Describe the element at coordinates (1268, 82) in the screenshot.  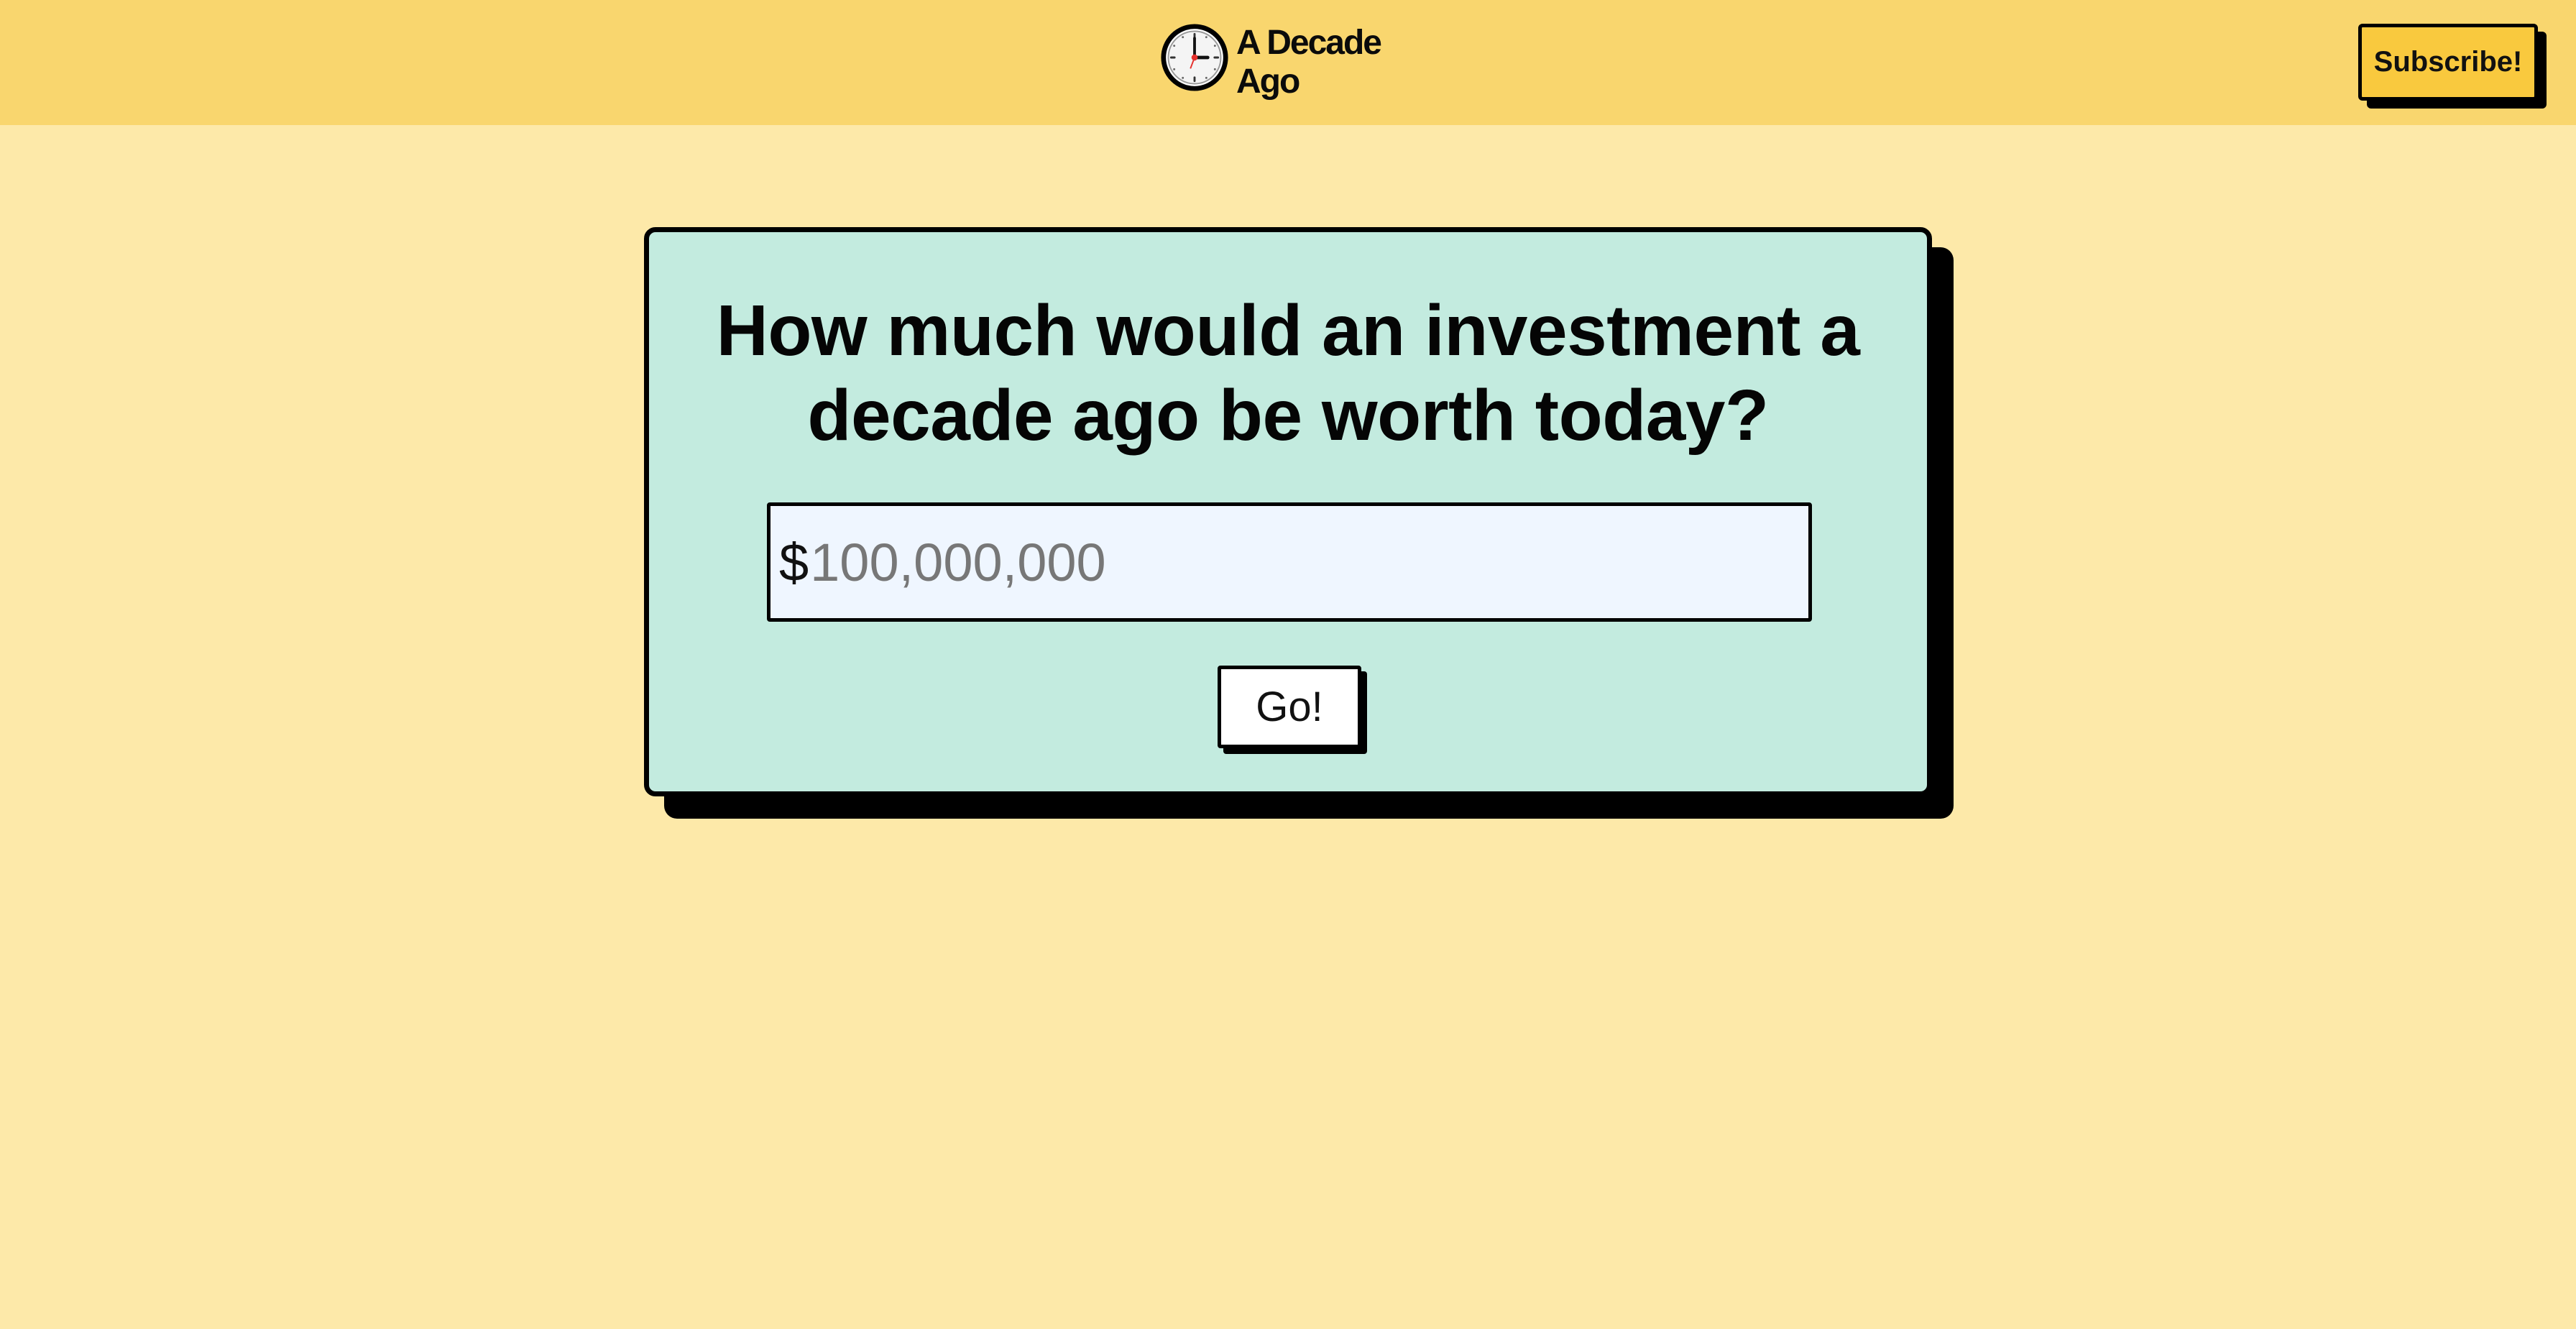
I see `logo-line-2: Ago` at that location.